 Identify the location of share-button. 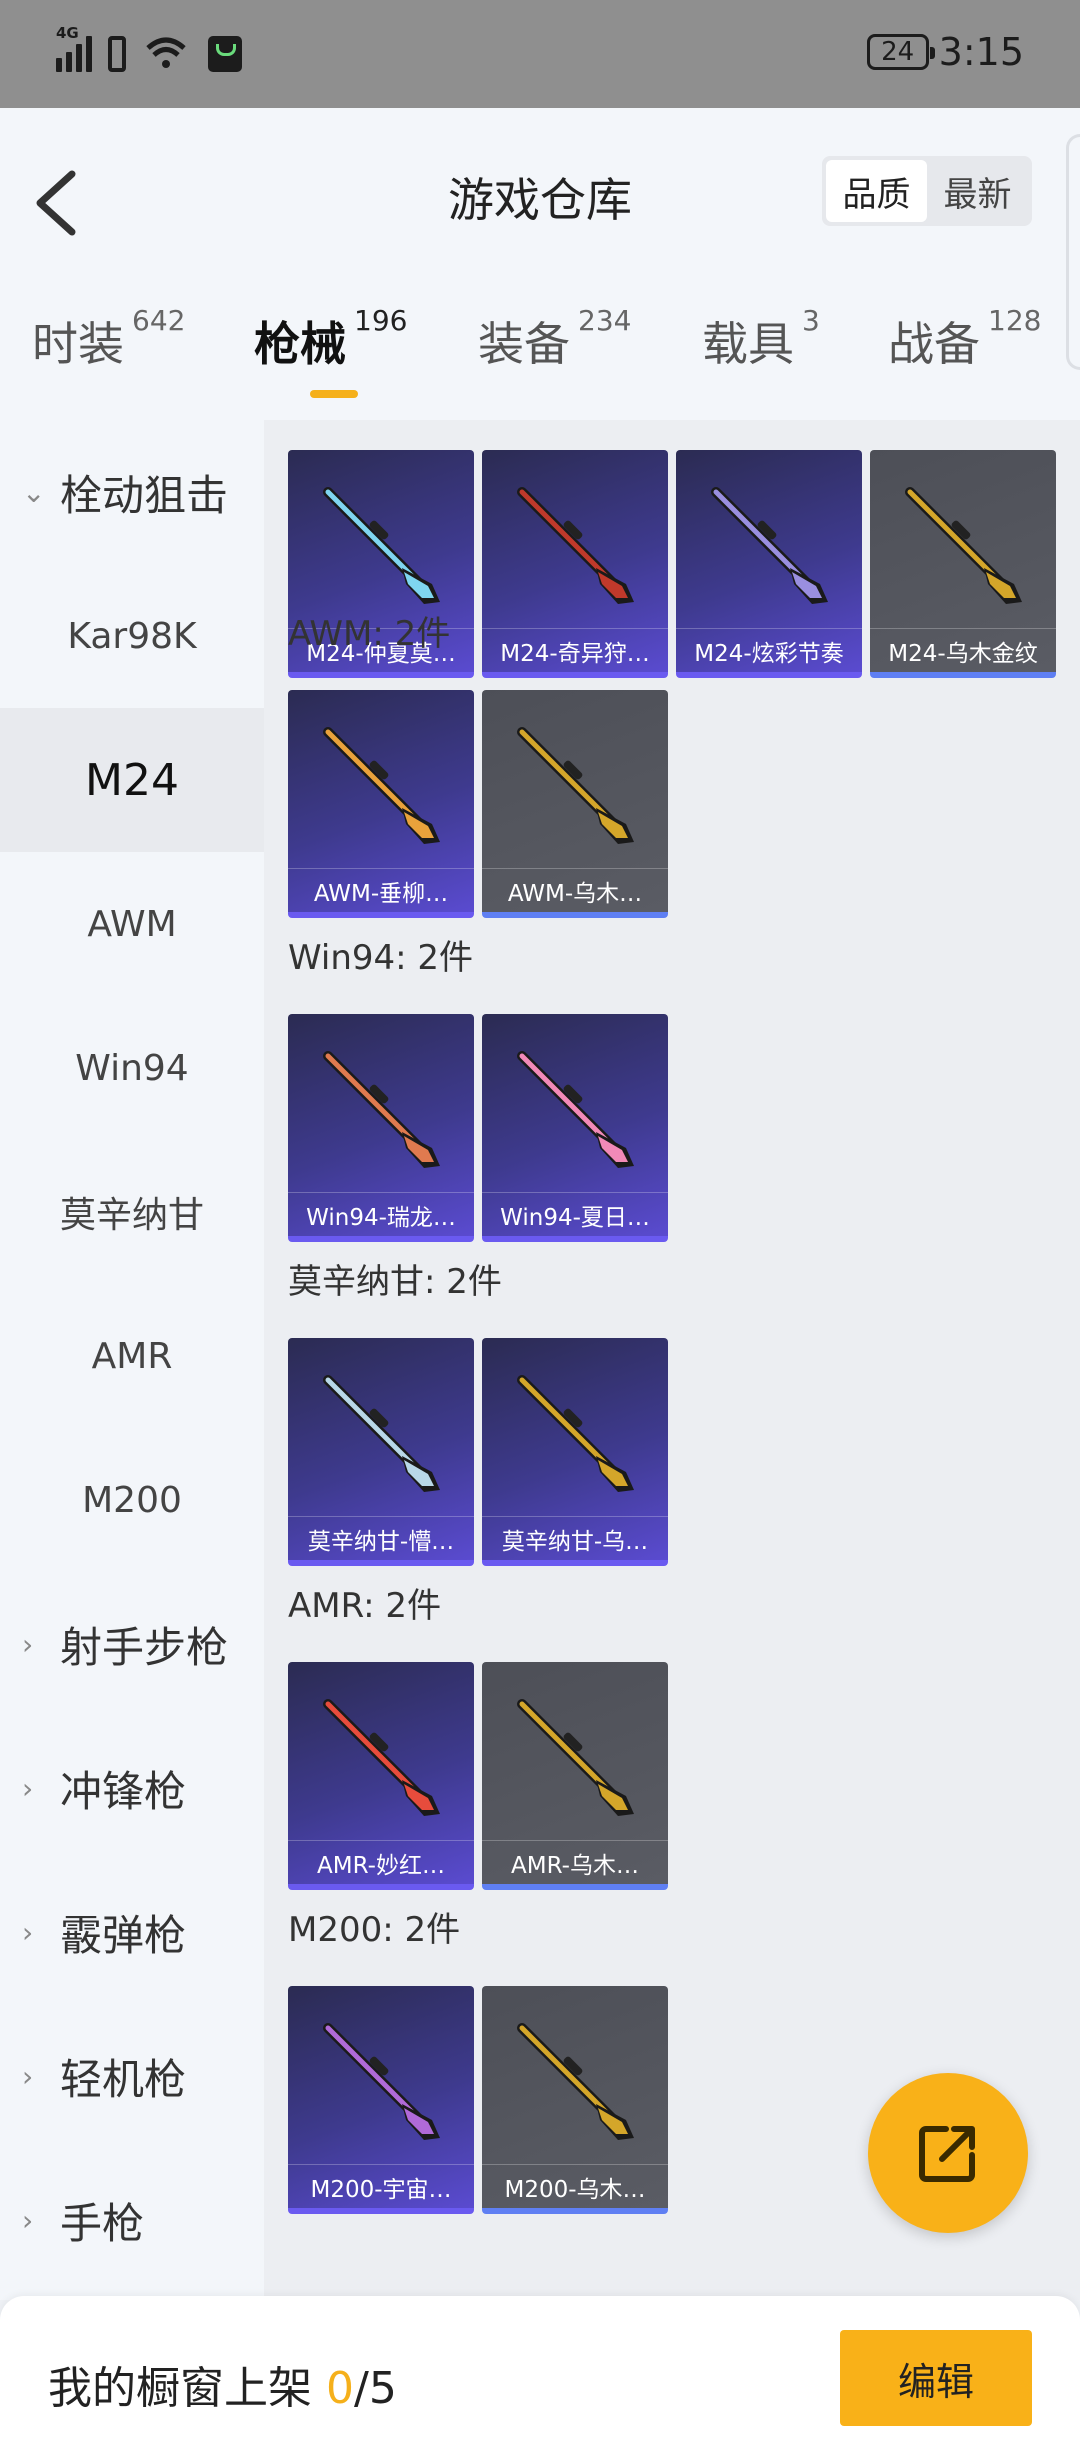
(948, 2153).